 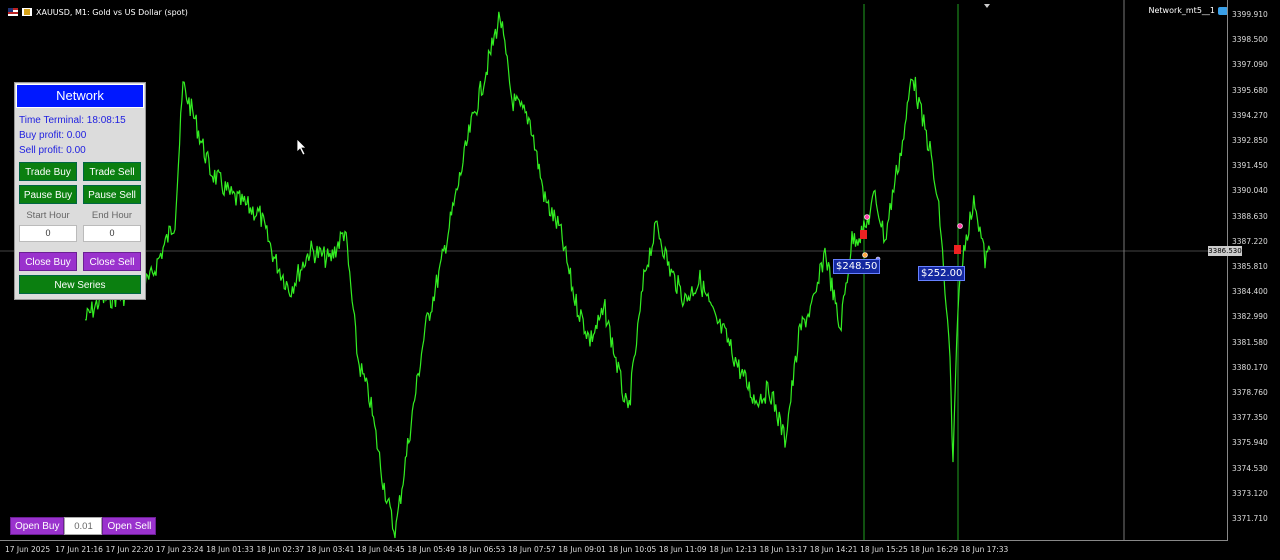 I want to click on time-tick-label: 18 Jun 01:33, so click(x=230, y=549).